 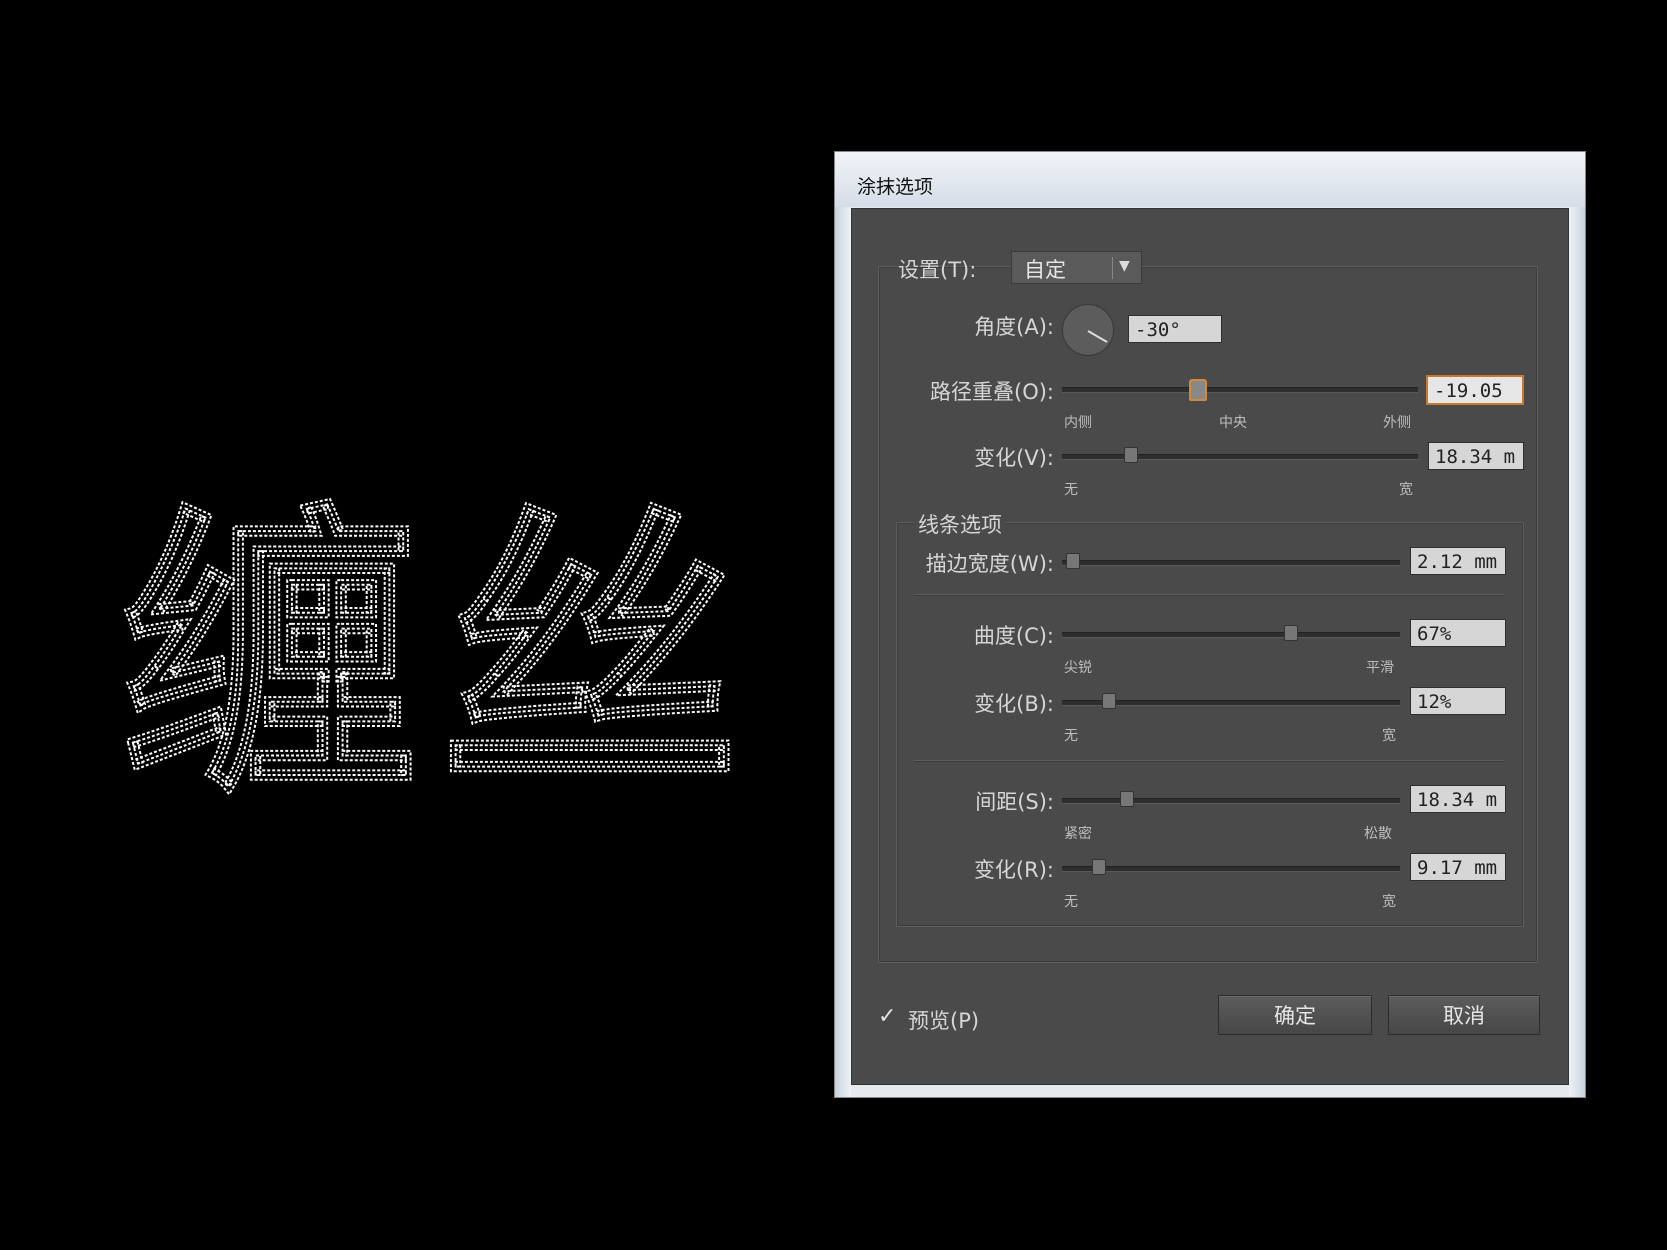 What do you see at coordinates (1476, 456) in the screenshot?
I see `variation-v-input: 18.34 m` at bounding box center [1476, 456].